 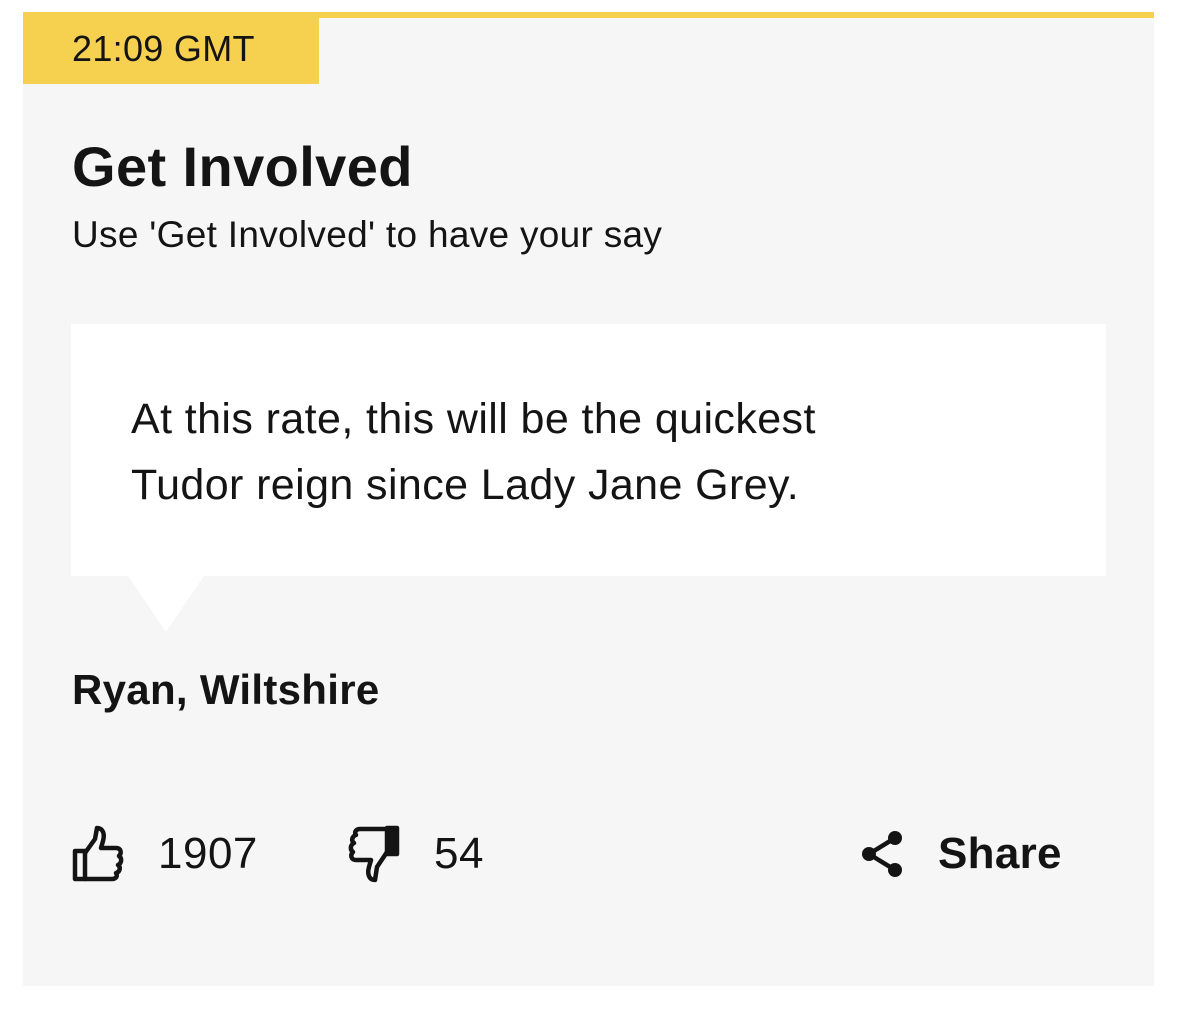 What do you see at coordinates (1000, 853) in the screenshot?
I see `share-label: Share` at bounding box center [1000, 853].